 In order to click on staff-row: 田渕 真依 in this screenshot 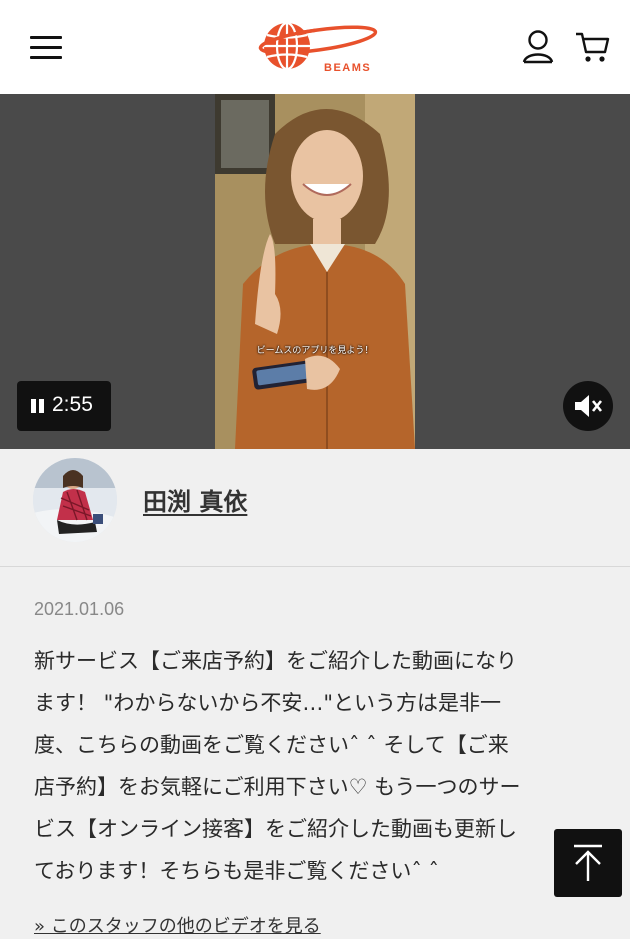, I will do `click(315, 508)`.